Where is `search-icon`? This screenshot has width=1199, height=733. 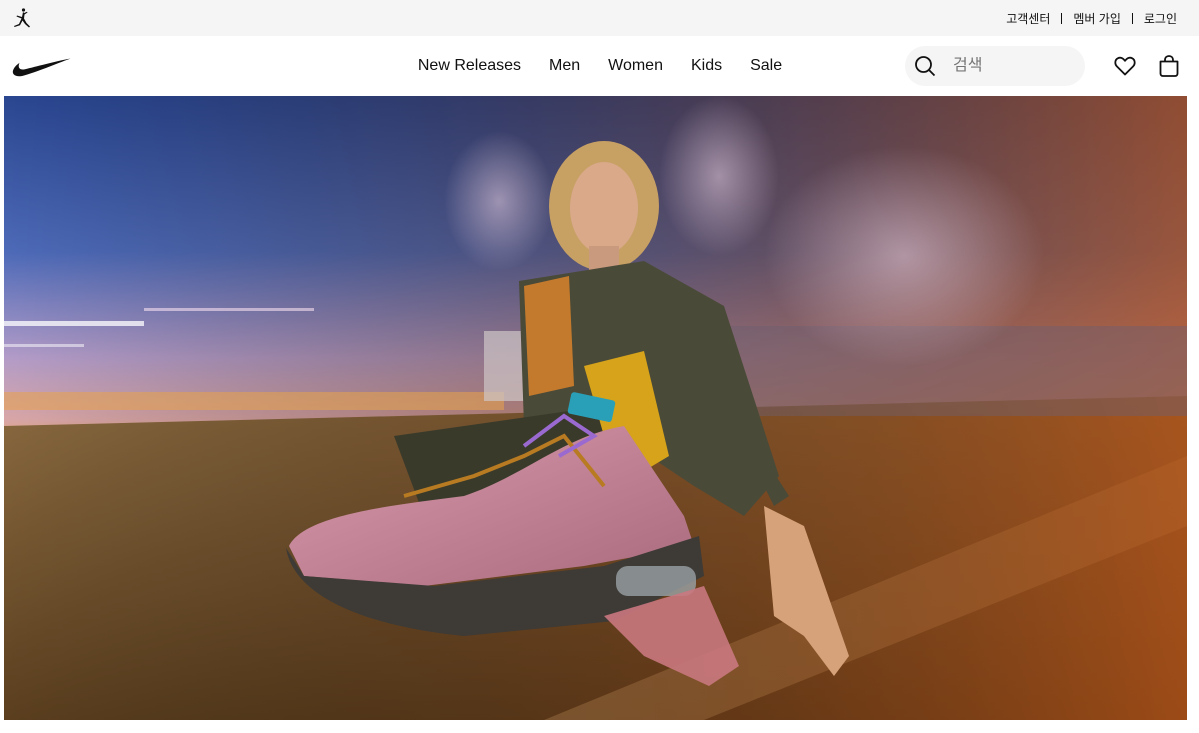 search-icon is located at coordinates (925, 66).